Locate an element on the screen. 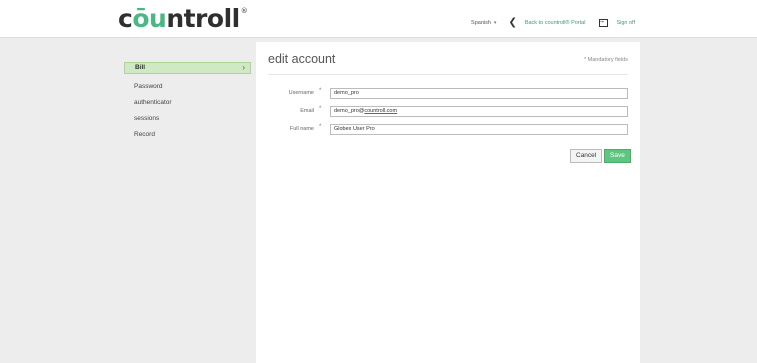 The image size is (757, 363). username-label: Username is located at coordinates (301, 93).